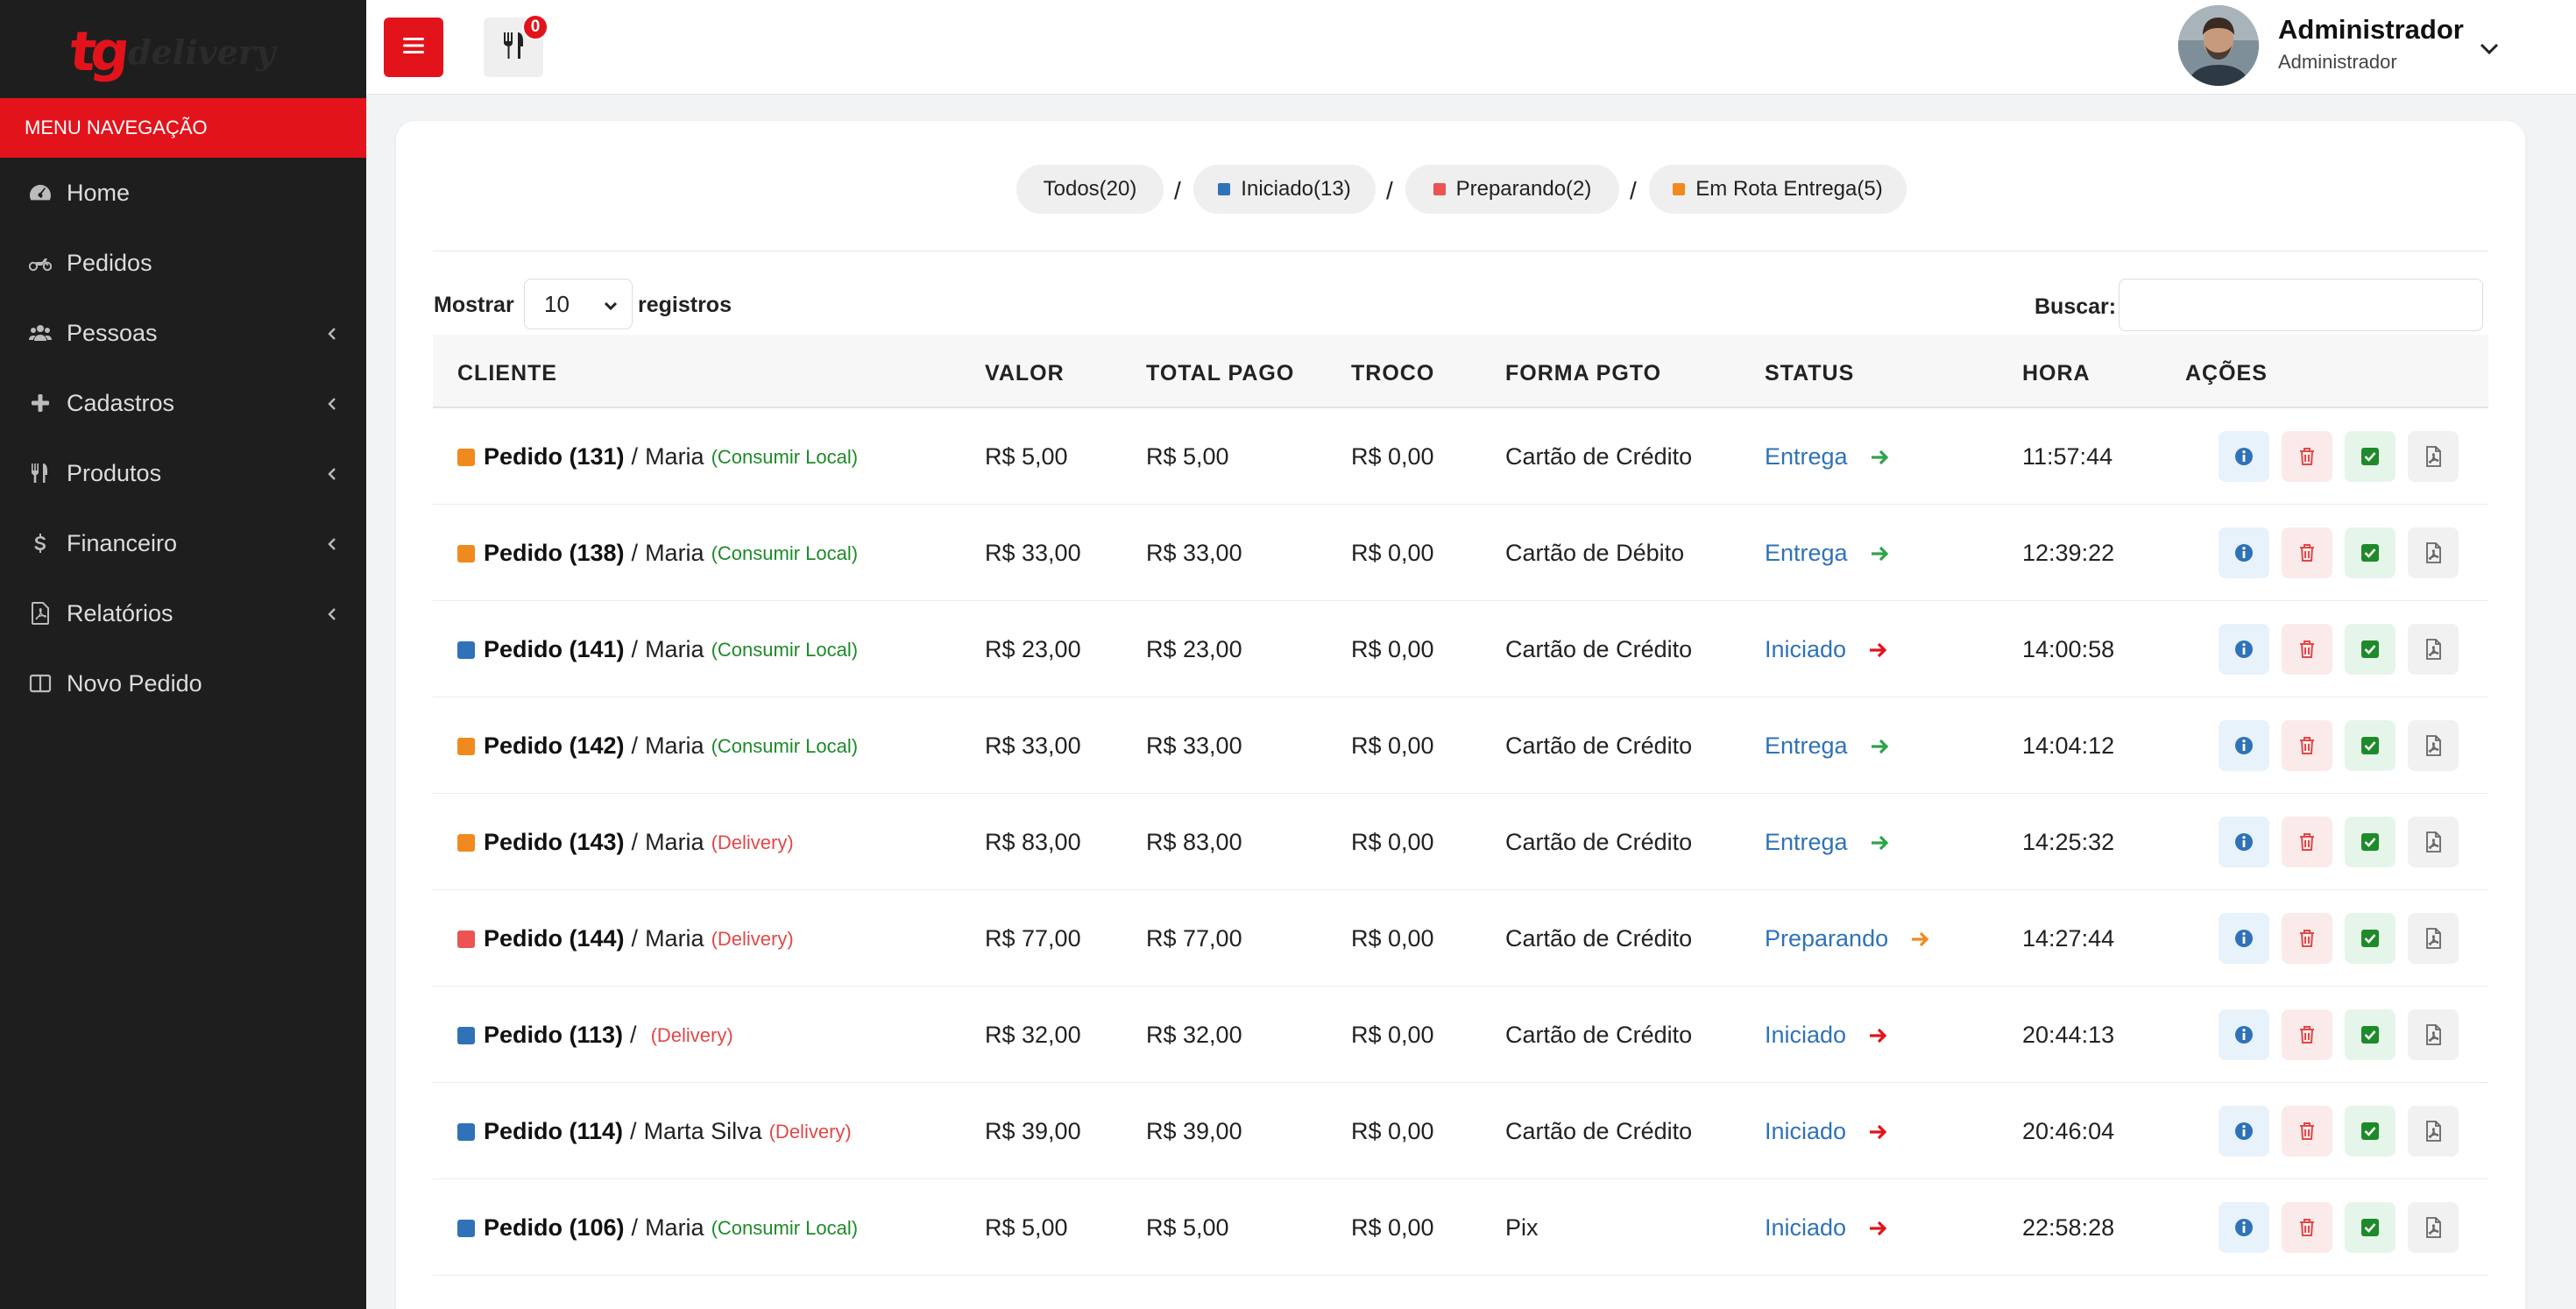 The image size is (2576, 1309). What do you see at coordinates (183, 263) in the screenshot?
I see `sidebar-item-pedidos: Pedidos` at bounding box center [183, 263].